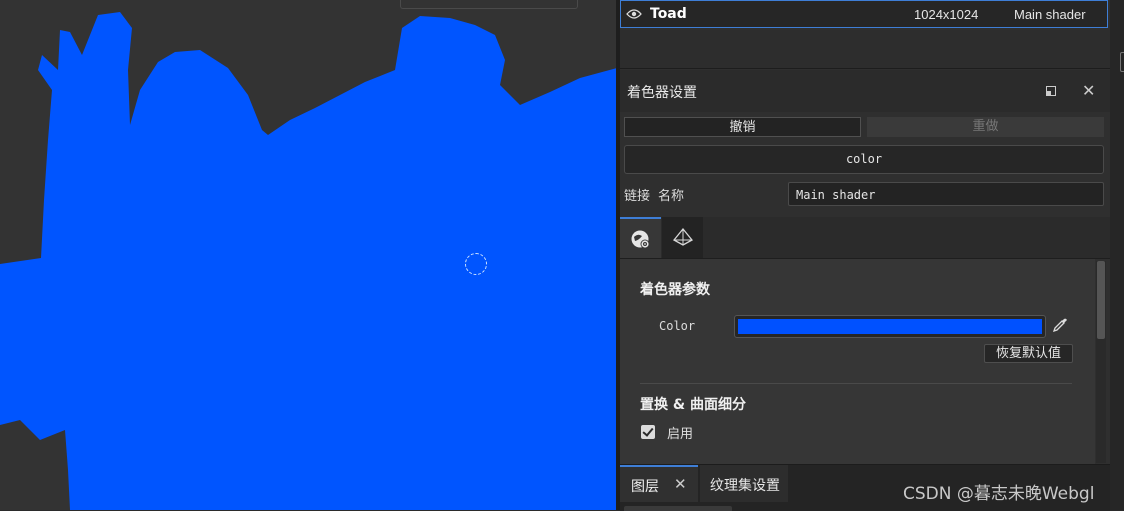 Image resolution: width=1124 pixels, height=511 pixels. I want to click on texture-set-list-empty, so click(865, 49).